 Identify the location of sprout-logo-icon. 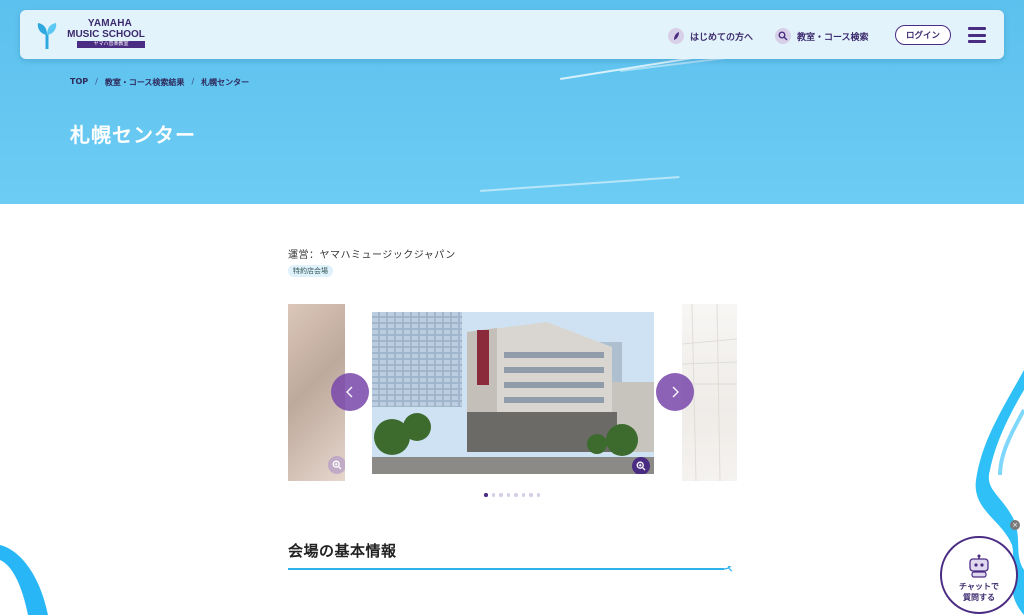
(47, 36).